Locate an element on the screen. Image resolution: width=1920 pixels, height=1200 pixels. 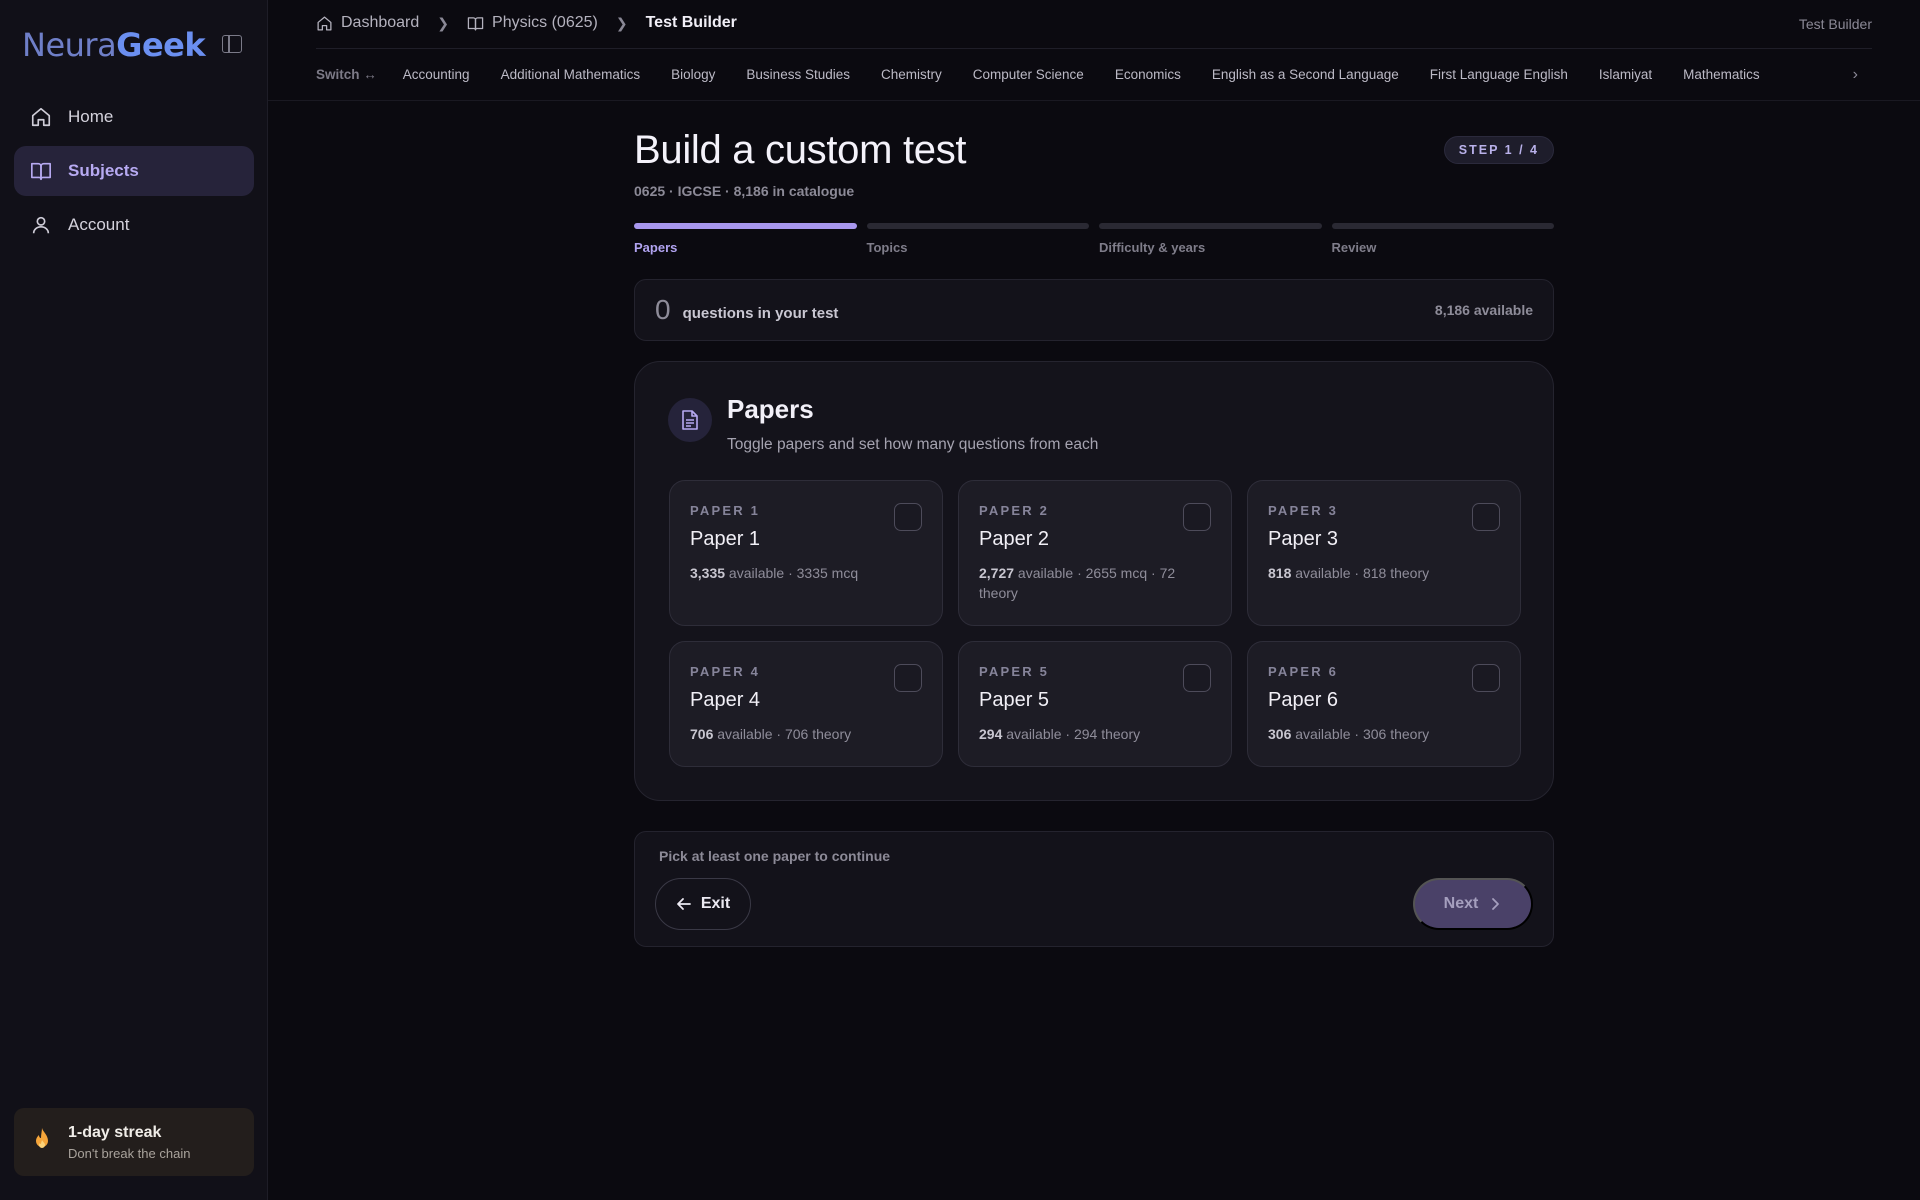
paper-detail: available · 294 theory is located at coordinates (1071, 734).